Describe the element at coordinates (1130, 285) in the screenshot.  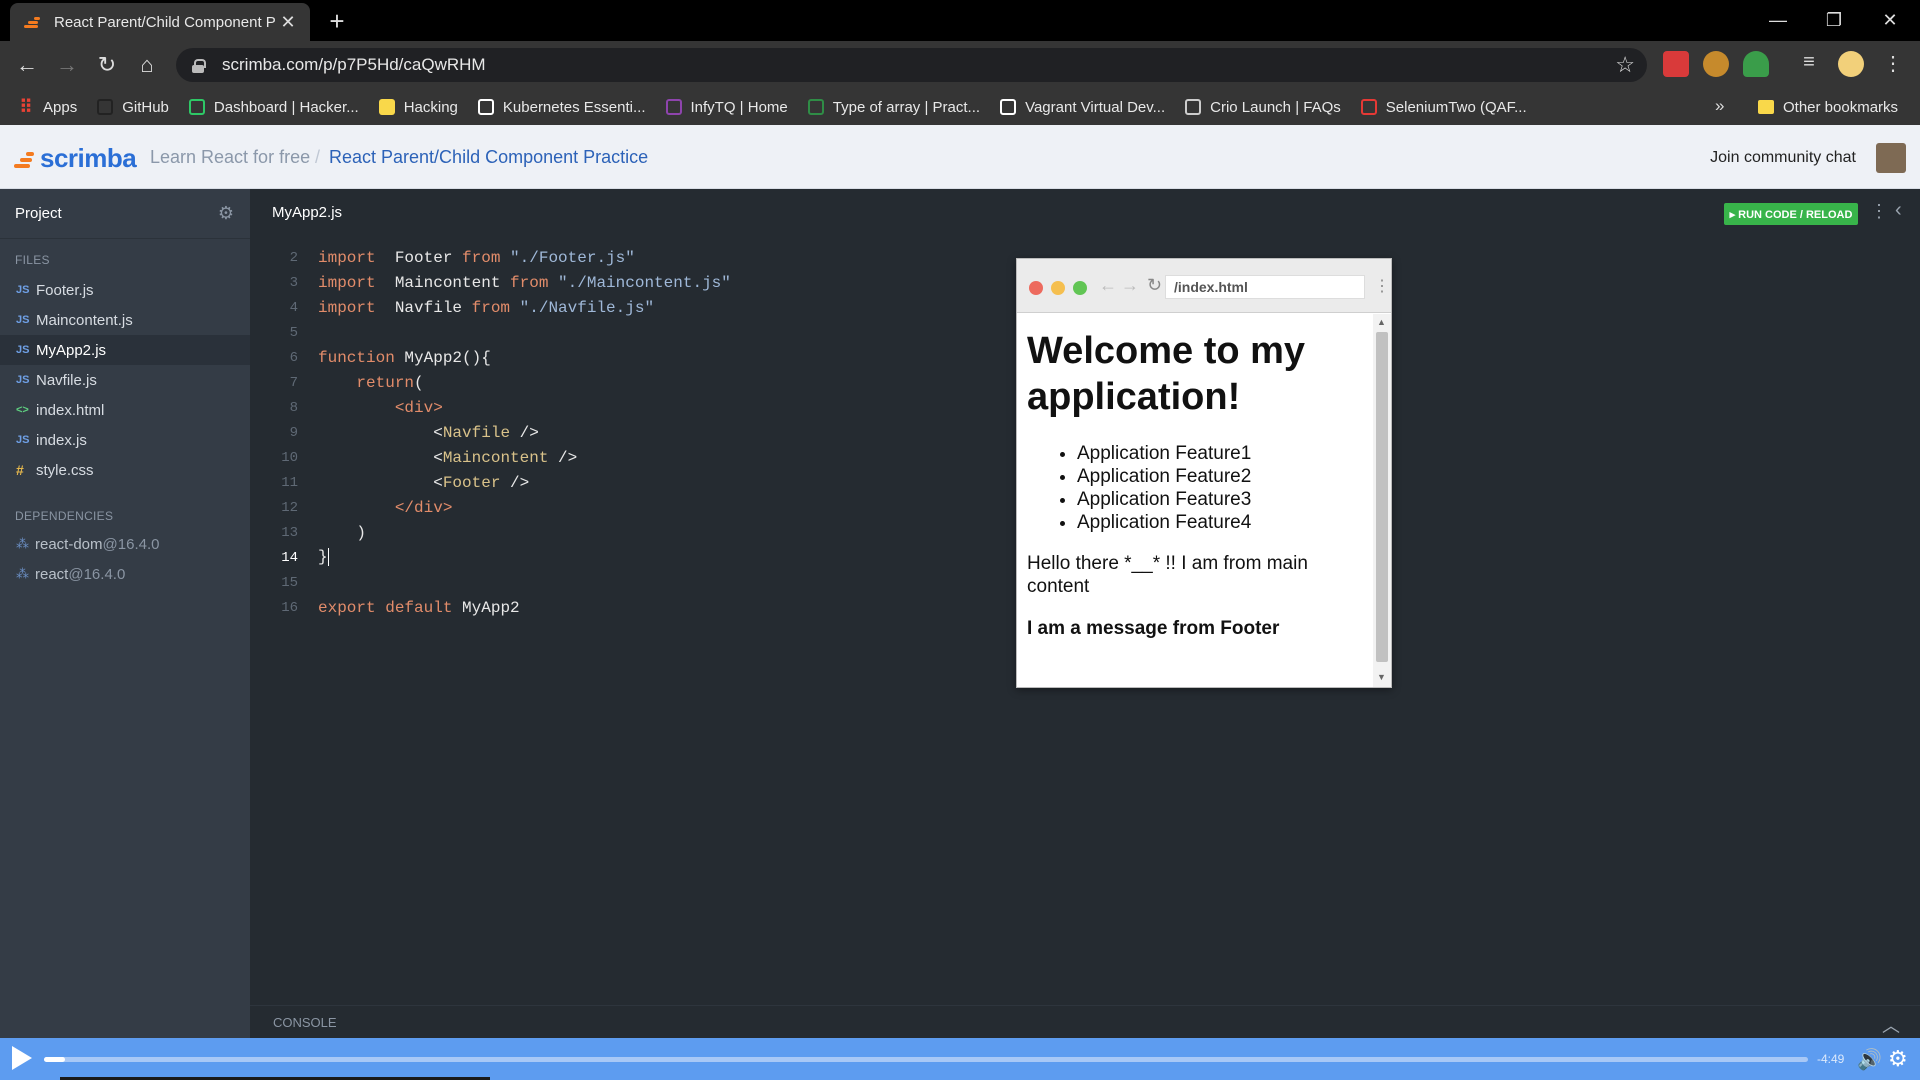
I see `preview-forward-icon: →` at that location.